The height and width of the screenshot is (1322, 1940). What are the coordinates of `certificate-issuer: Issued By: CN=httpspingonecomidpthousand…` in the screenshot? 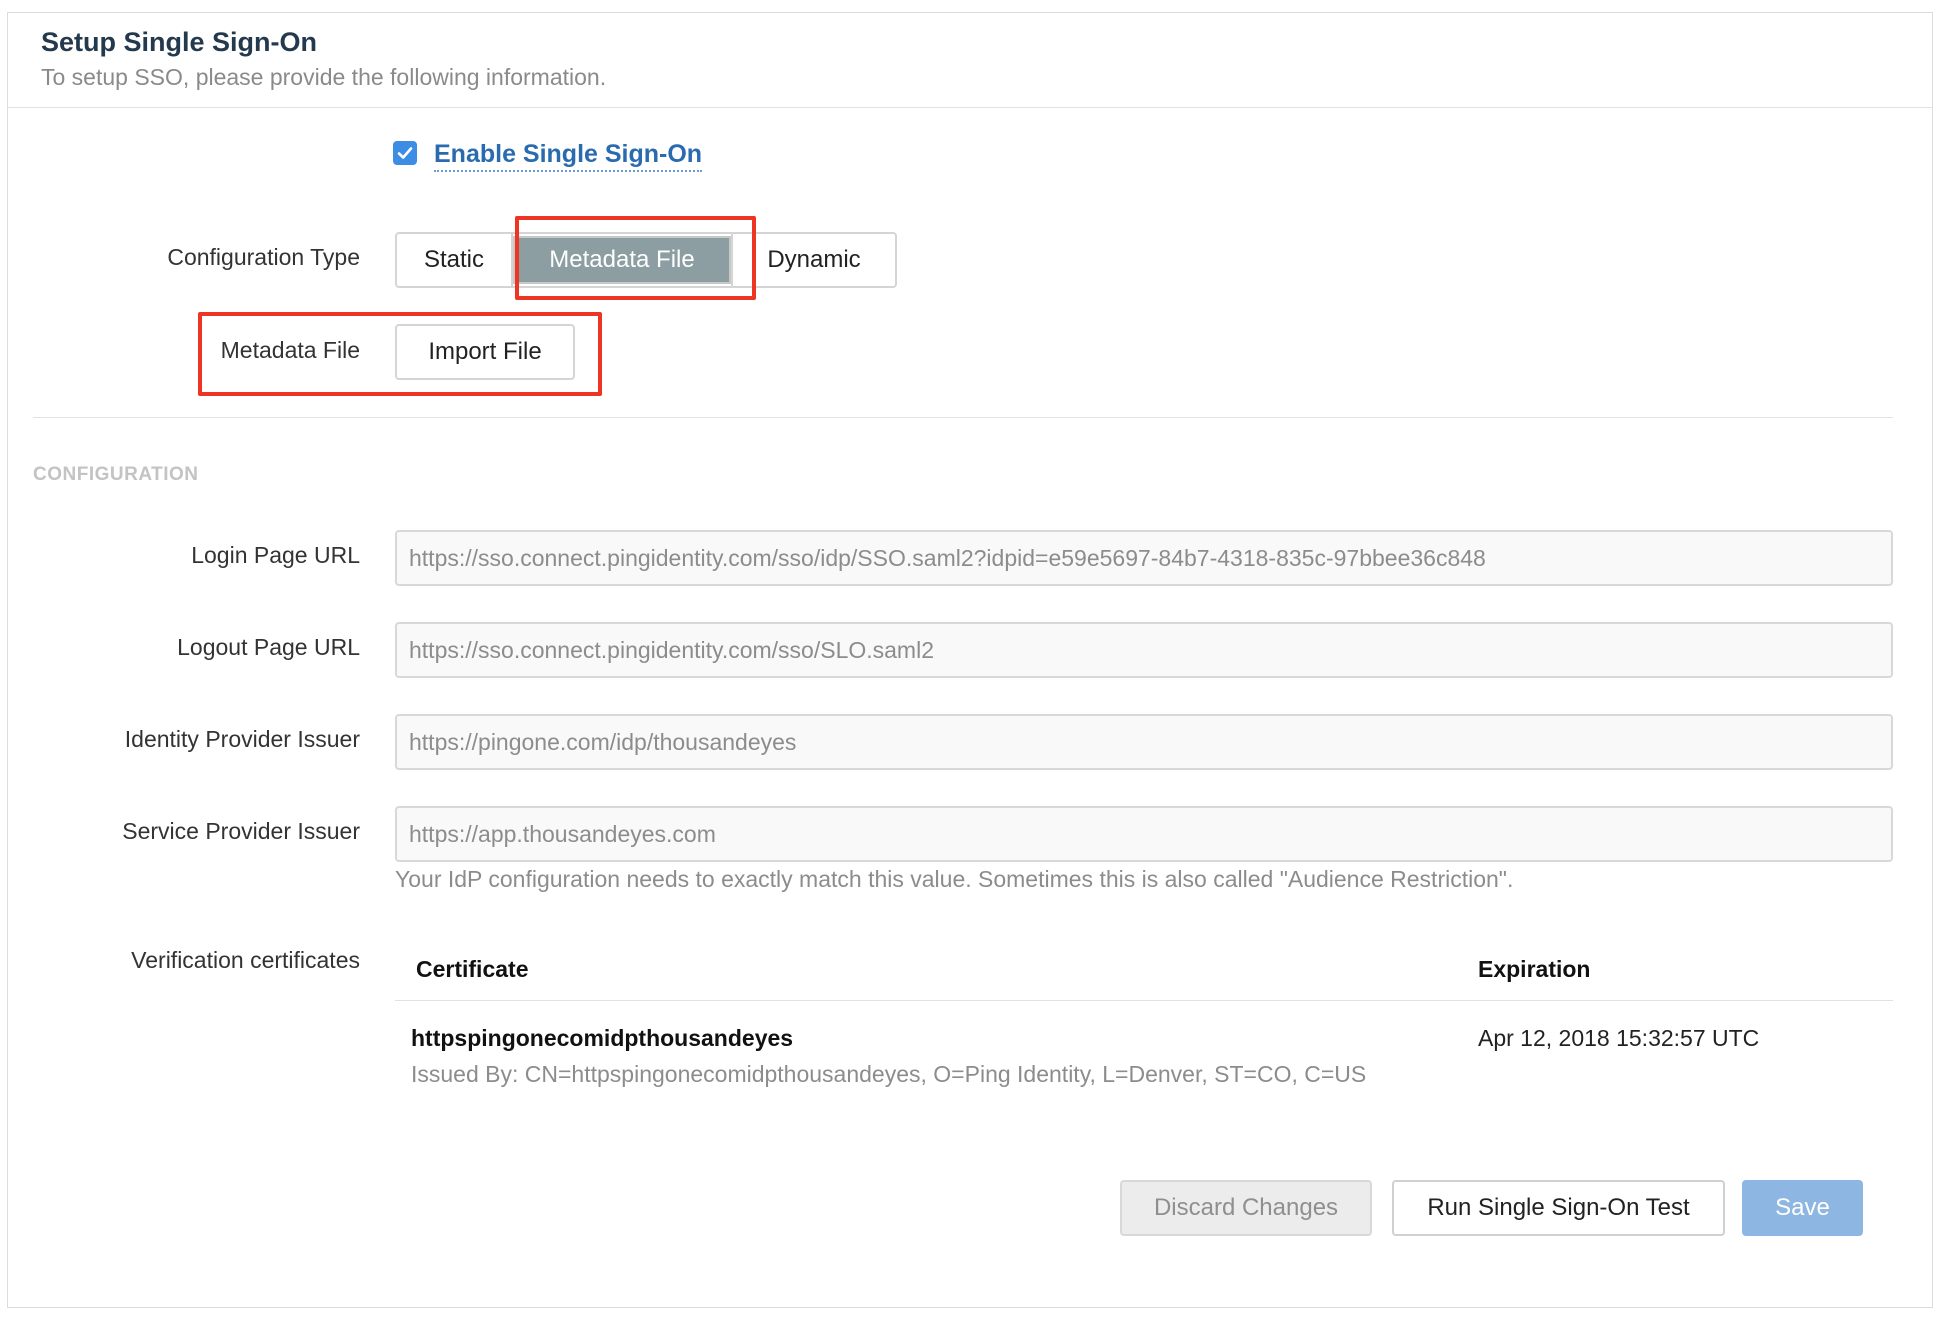 It's located at (889, 1074).